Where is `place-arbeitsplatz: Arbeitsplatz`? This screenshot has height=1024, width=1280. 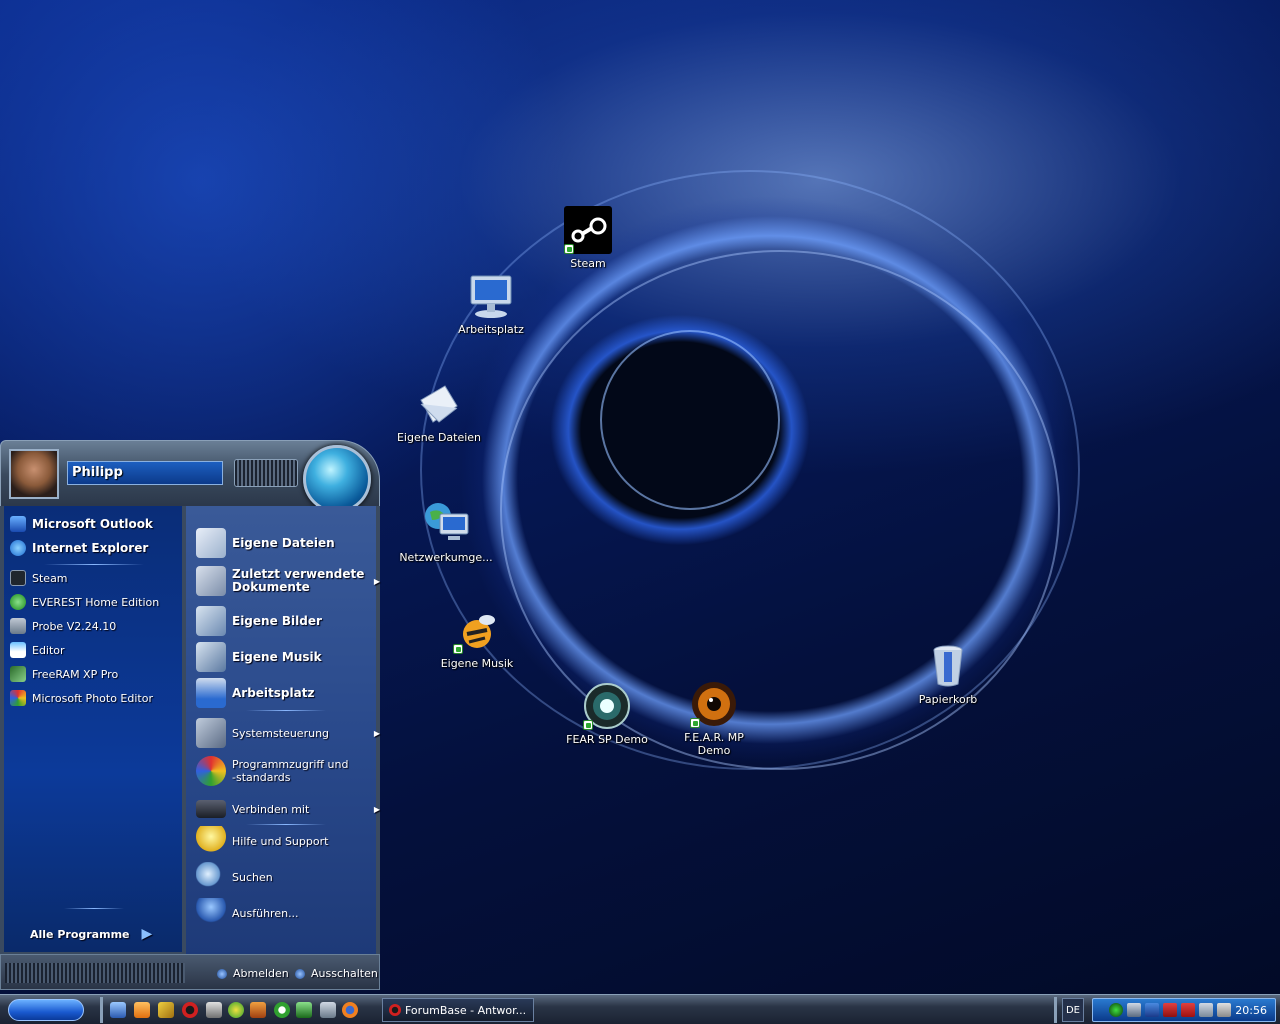 place-arbeitsplatz: Arbeitsplatz is located at coordinates (255, 693).